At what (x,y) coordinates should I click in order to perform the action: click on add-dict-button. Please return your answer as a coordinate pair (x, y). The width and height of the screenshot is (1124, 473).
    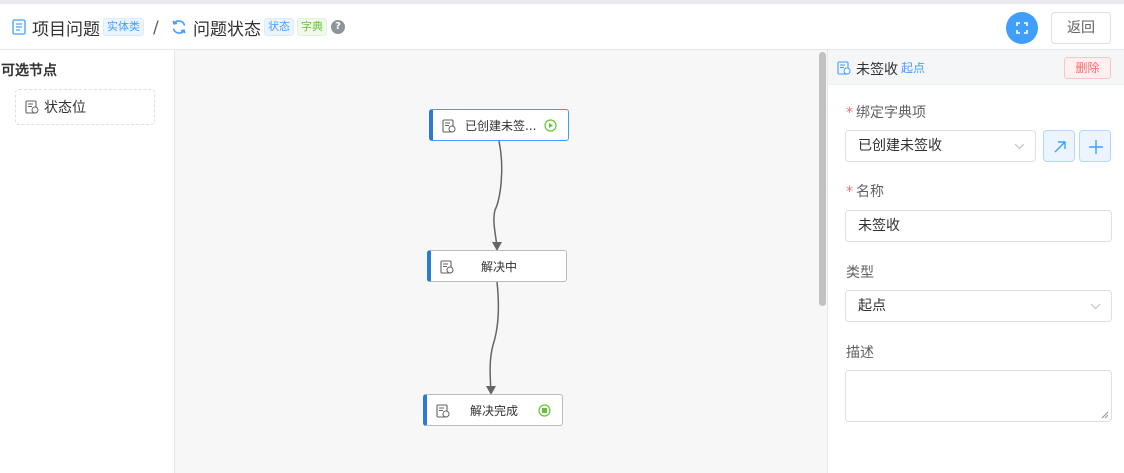
    Looking at the image, I should click on (1095, 146).